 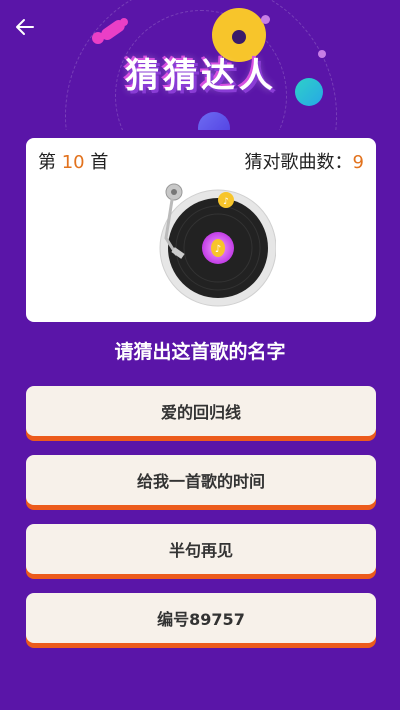 I want to click on emoji-eye, so click(x=239, y=37).